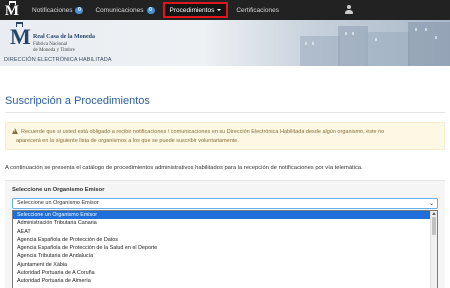  Describe the element at coordinates (219, 10) in the screenshot. I see `caret-down-icon` at that location.